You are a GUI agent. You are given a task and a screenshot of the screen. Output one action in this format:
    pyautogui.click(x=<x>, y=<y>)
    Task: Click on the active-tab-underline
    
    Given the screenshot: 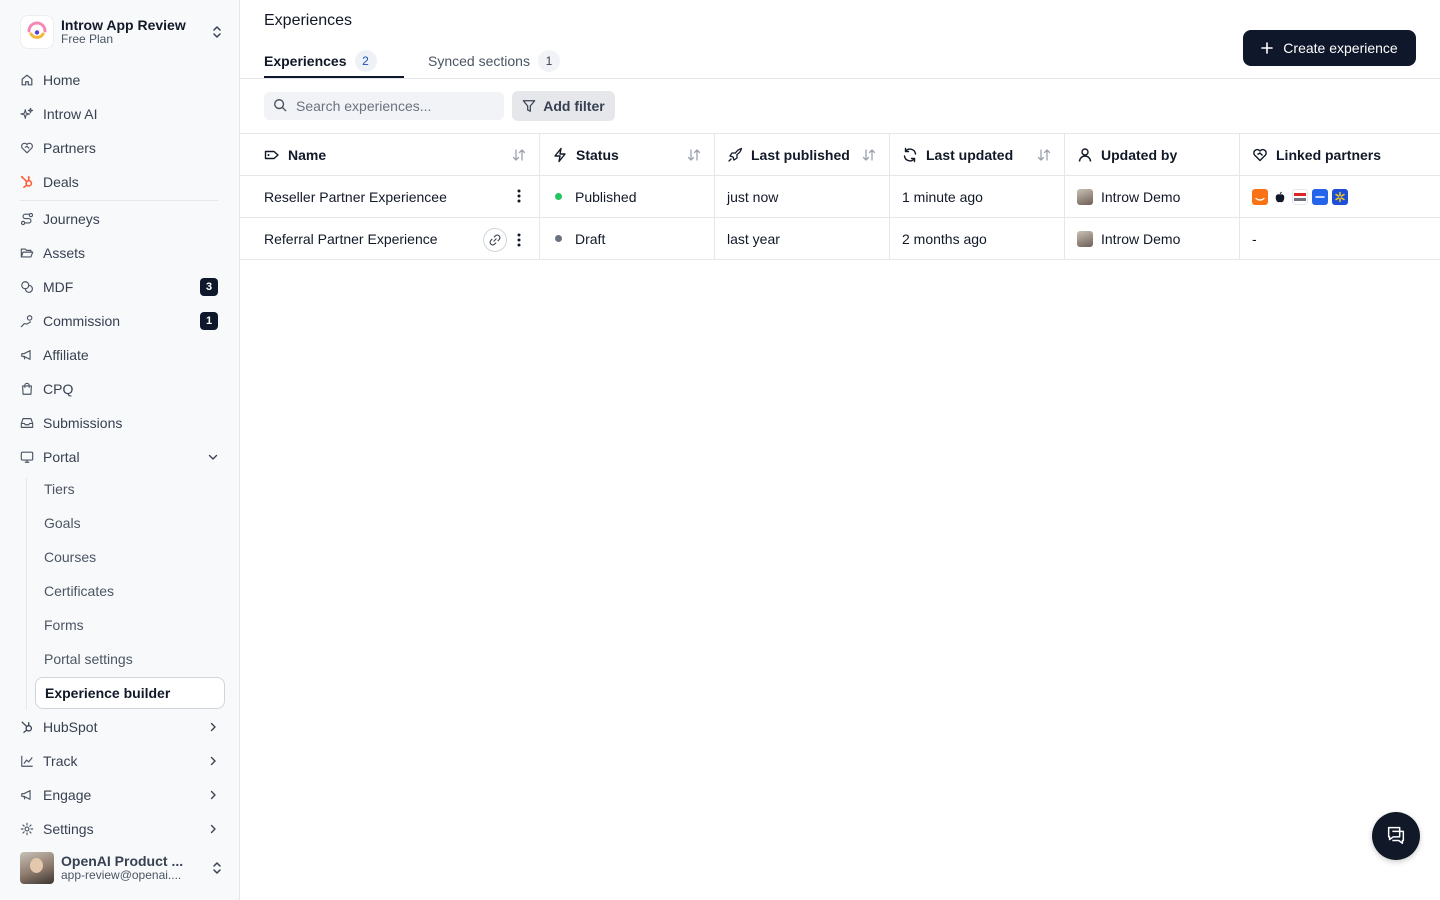 What is the action you would take?
    pyautogui.click(x=334, y=77)
    